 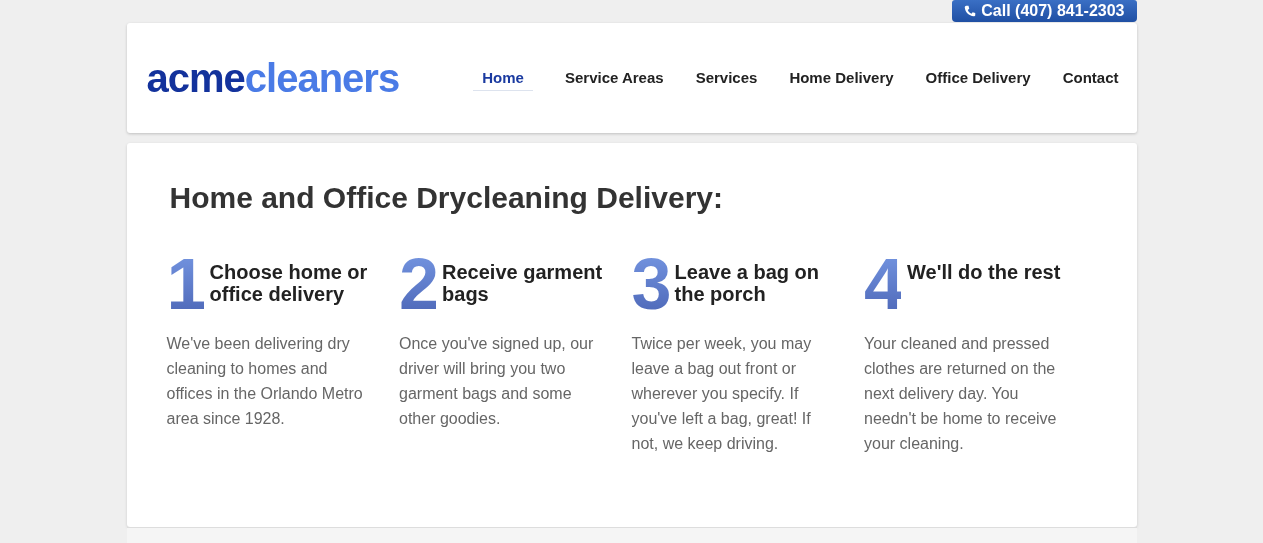 I want to click on step-text: Once you've signed up, our driver will bring you two garment bags and some other goodies., so click(x=497, y=381).